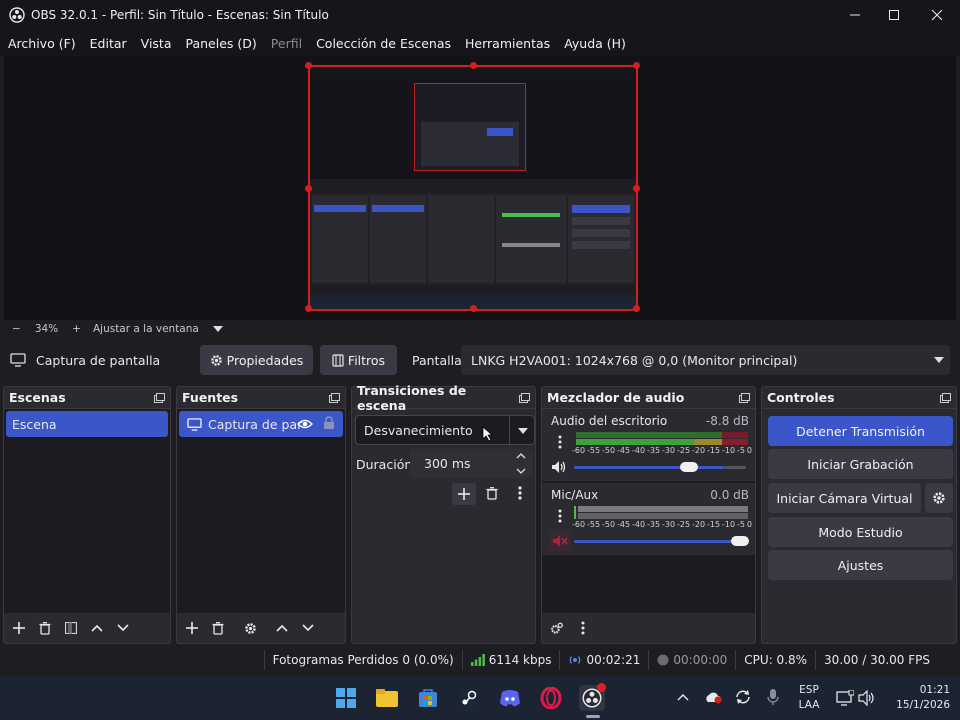  I want to click on add-transition-button, so click(464, 494).